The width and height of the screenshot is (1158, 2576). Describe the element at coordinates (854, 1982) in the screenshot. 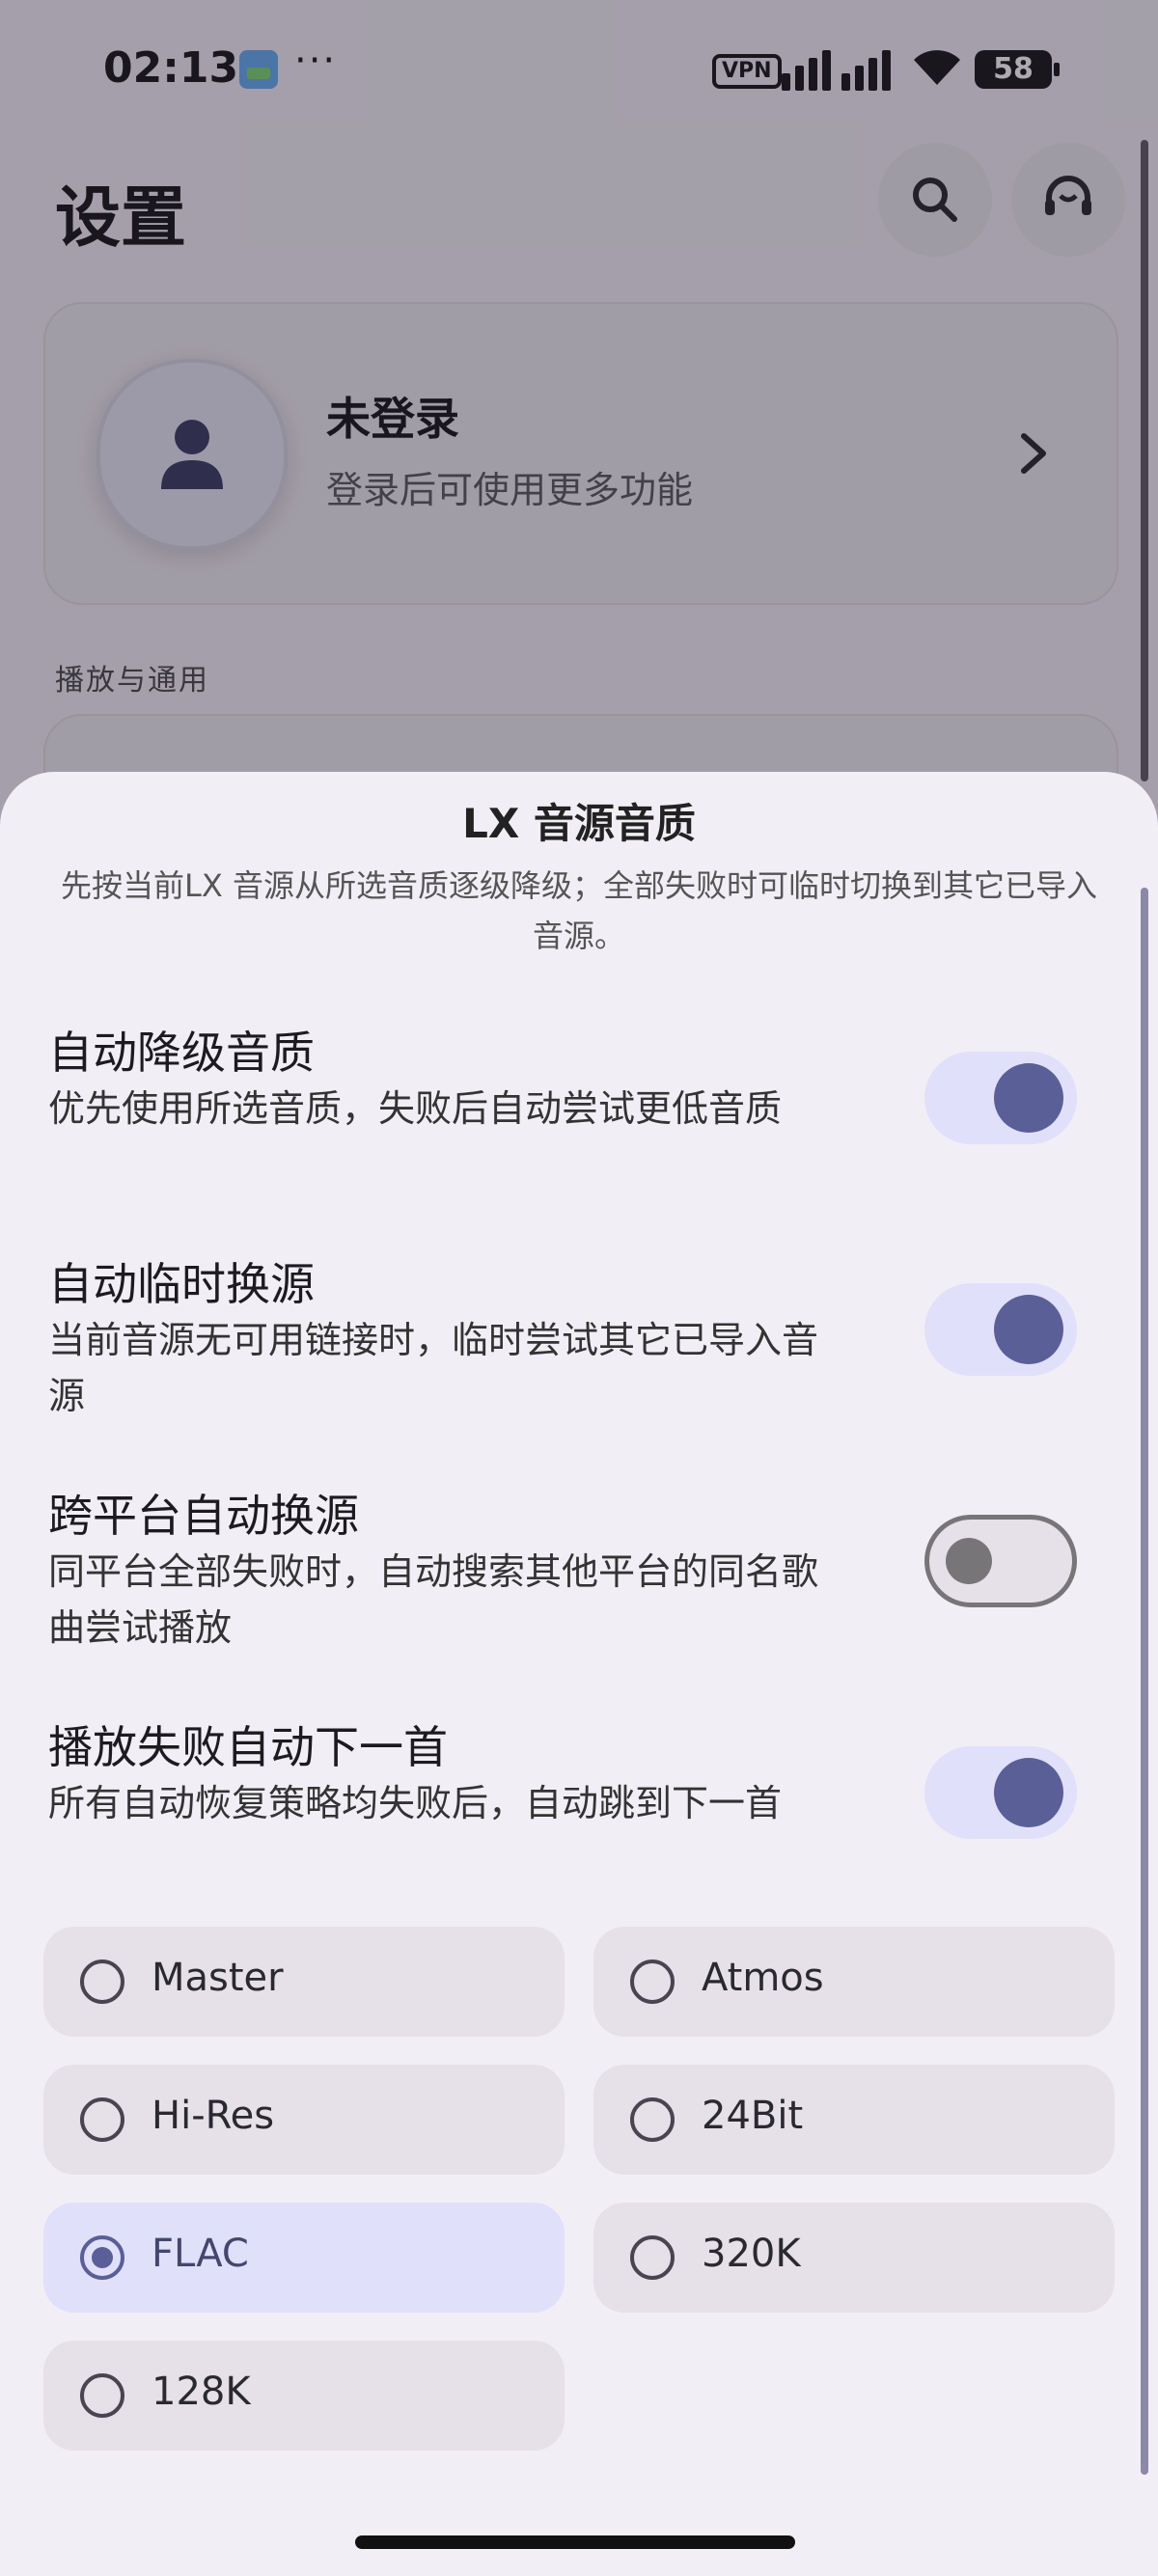

I see `quality-option-atmos: Atmos` at that location.